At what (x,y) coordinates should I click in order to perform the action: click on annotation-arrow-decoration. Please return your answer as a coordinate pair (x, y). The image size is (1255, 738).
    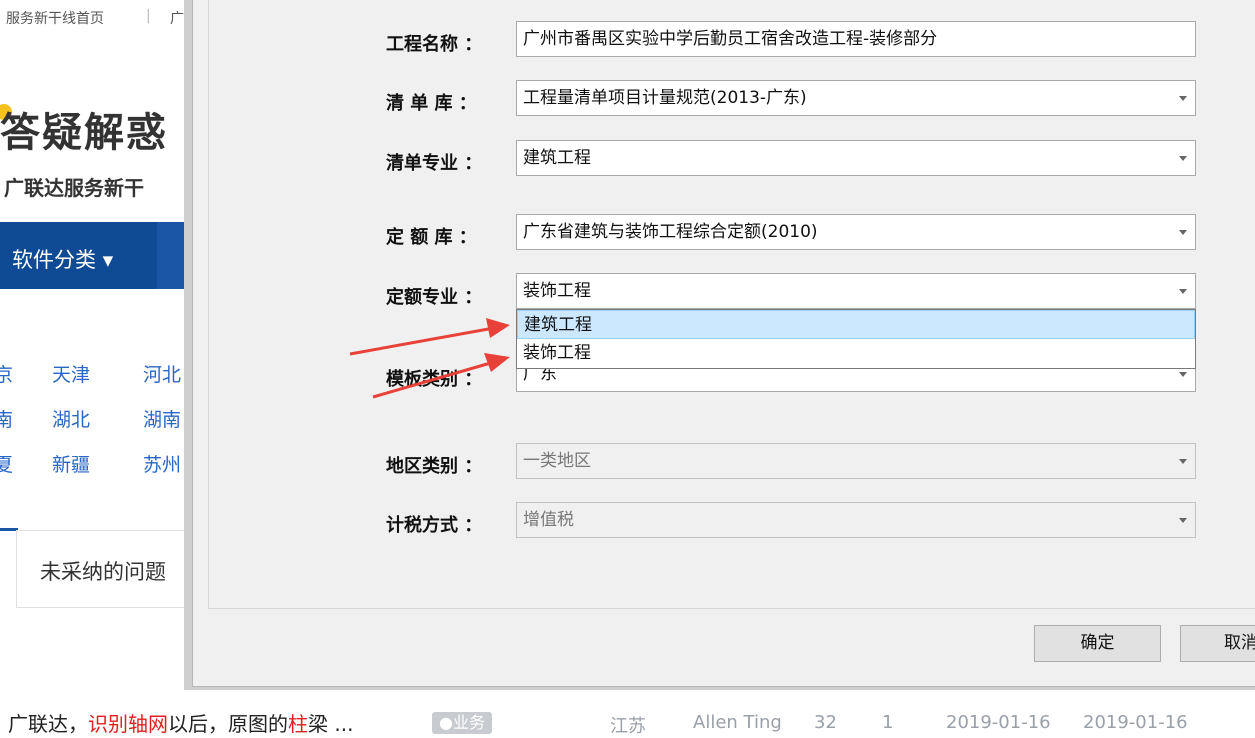
    Looking at the image, I should click on (441, 376).